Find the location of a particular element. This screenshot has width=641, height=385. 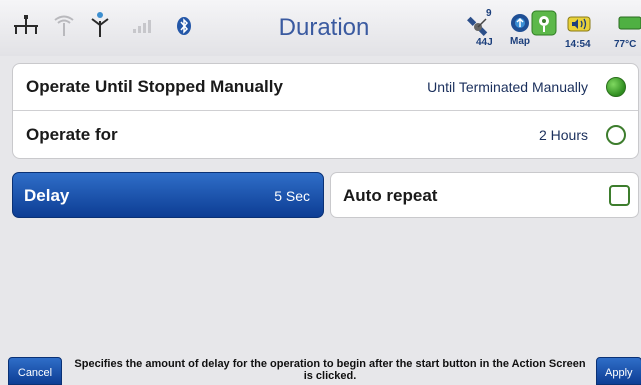

volume-status: 14:54 is located at coordinates (585, 31).